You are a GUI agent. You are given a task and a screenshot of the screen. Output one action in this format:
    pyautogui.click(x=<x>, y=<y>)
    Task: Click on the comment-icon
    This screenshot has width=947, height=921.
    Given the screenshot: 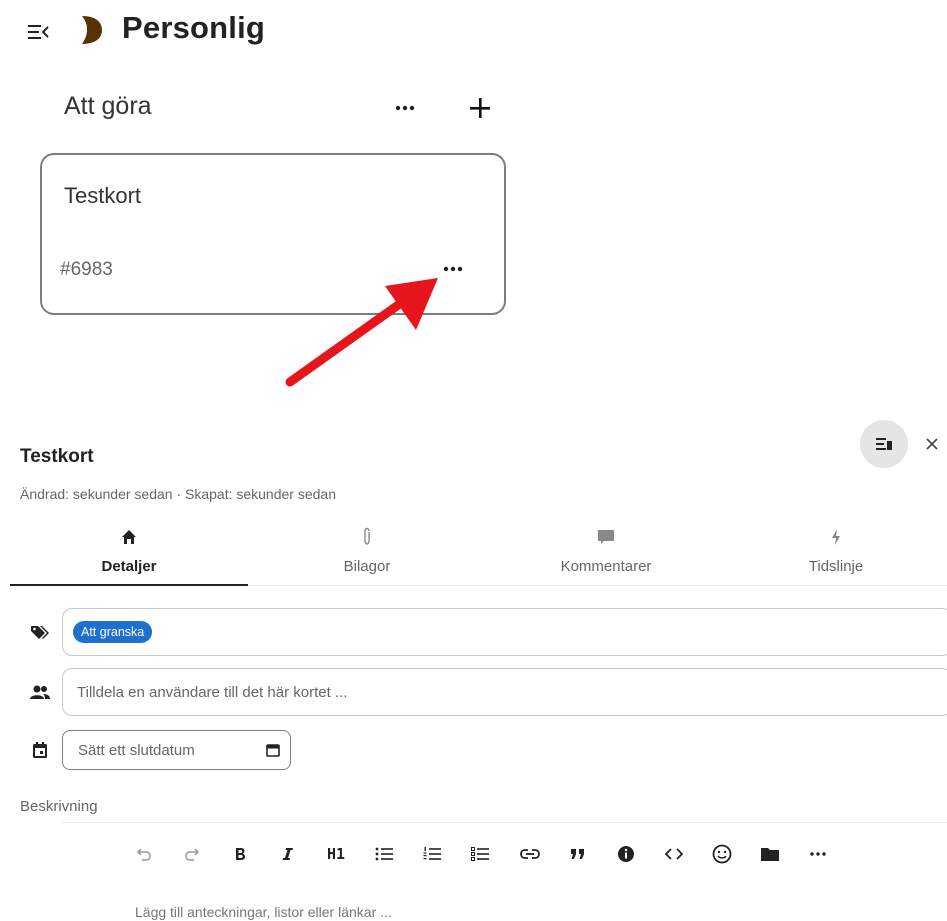 What is the action you would take?
    pyautogui.click(x=606, y=537)
    